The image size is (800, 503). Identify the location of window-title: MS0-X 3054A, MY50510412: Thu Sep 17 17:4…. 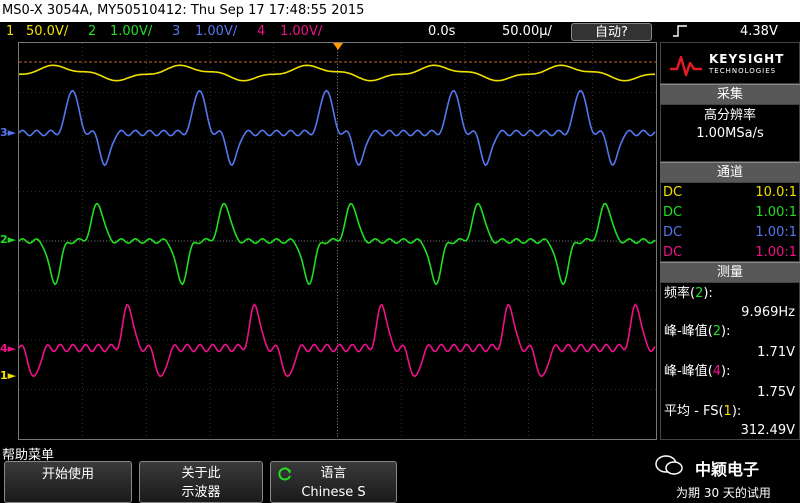
(183, 10).